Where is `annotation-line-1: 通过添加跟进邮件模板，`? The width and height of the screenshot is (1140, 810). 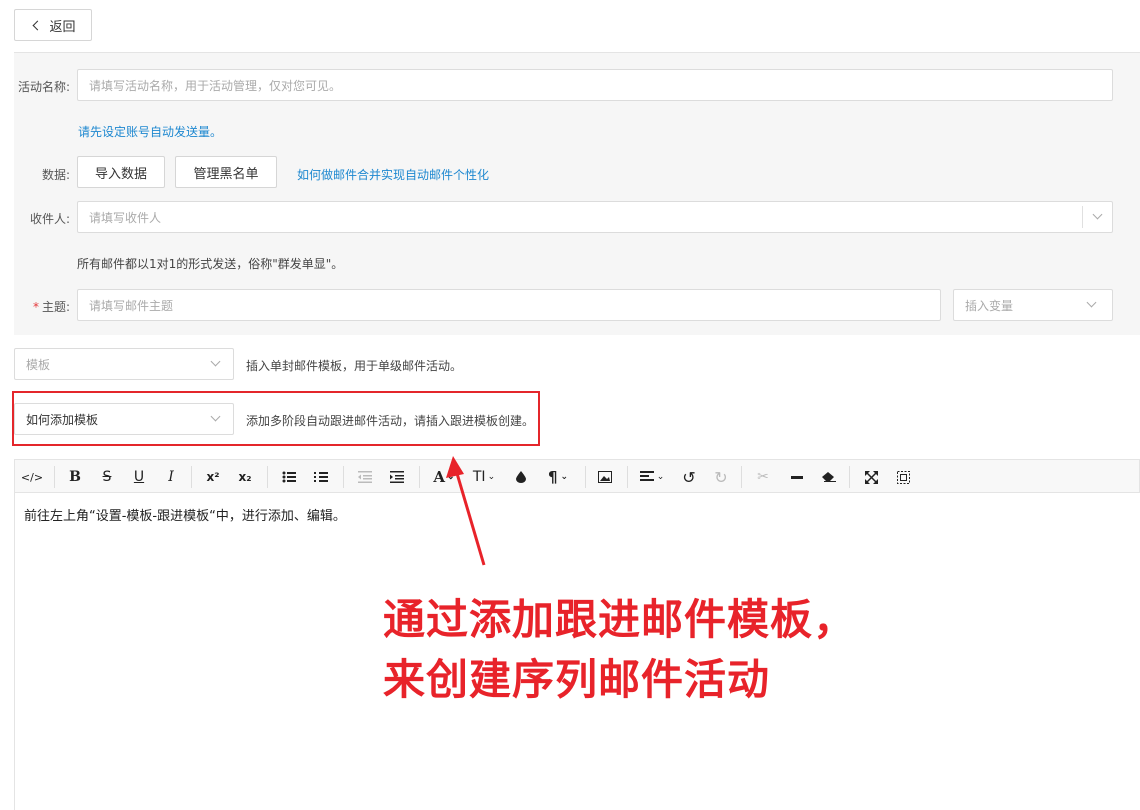 annotation-line-1: 通过添加跟进邮件模板， is located at coordinates (620, 619).